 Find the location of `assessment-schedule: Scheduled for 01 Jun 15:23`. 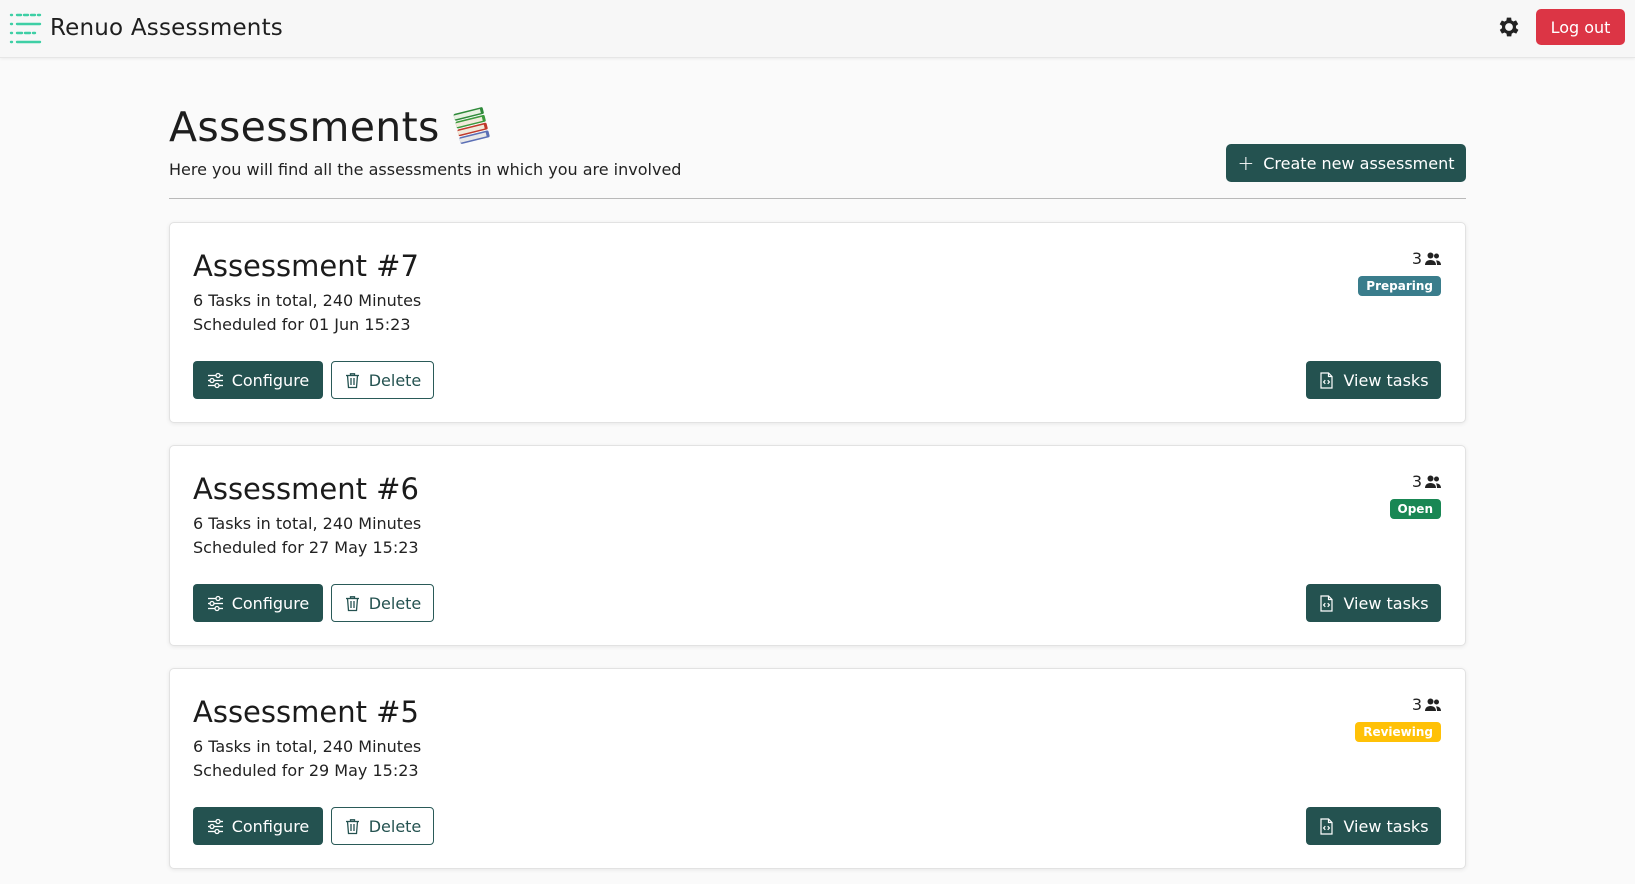

assessment-schedule: Scheduled for 01 Jun 15:23 is located at coordinates (302, 324).